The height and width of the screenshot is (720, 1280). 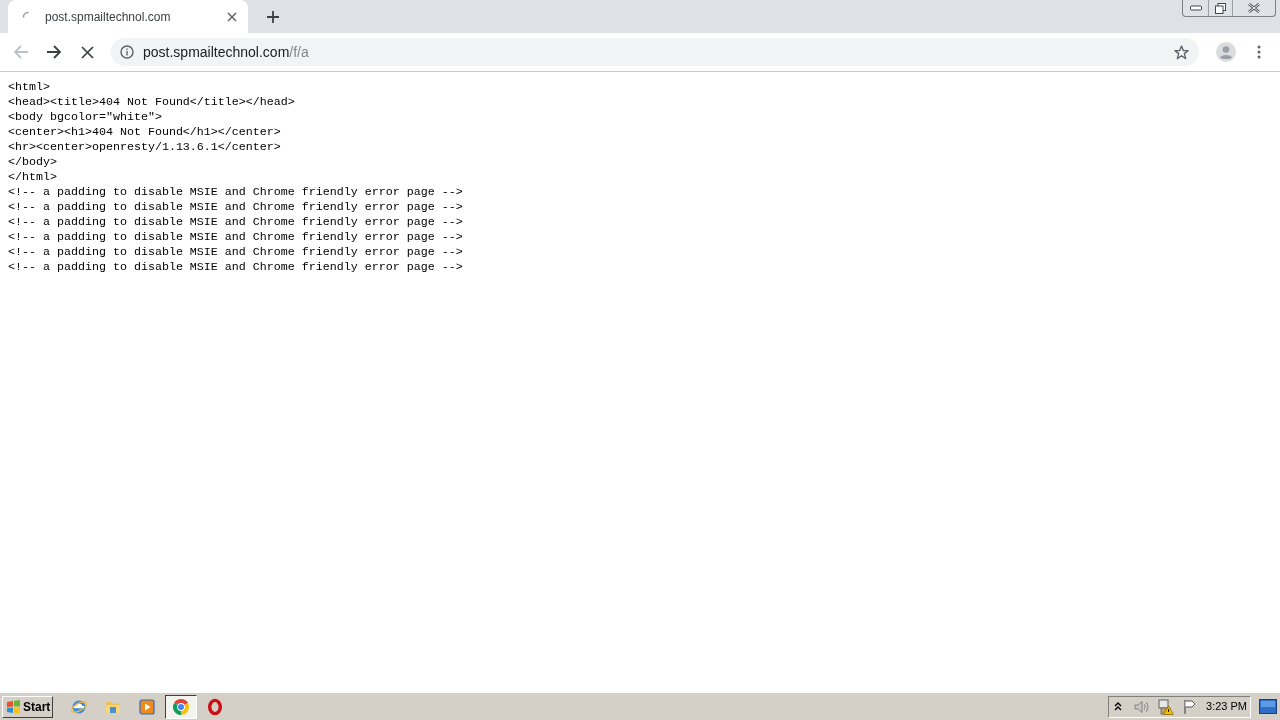 I want to click on play-icon, so click(x=147, y=706).